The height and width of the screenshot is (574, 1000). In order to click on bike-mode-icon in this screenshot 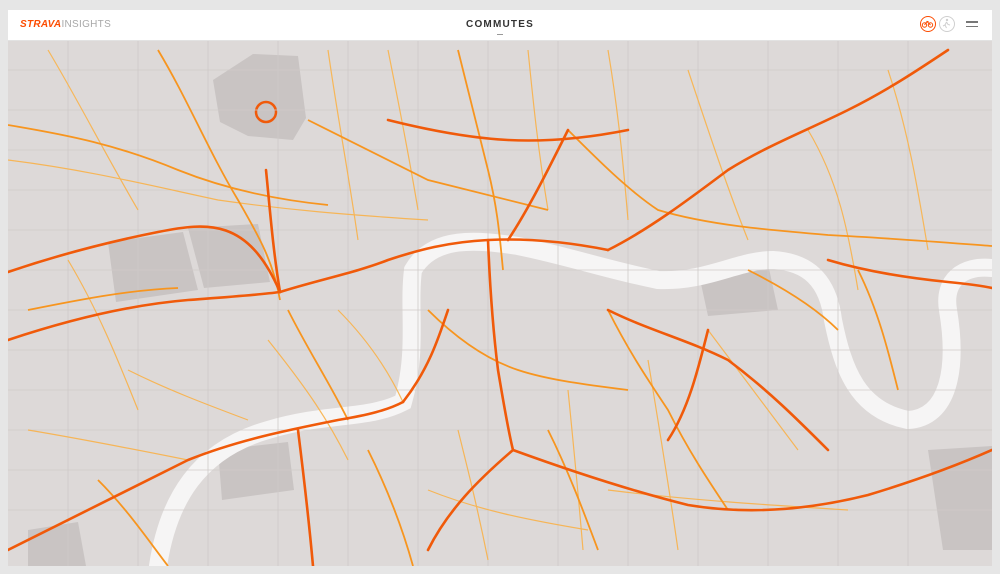, I will do `click(928, 24)`.